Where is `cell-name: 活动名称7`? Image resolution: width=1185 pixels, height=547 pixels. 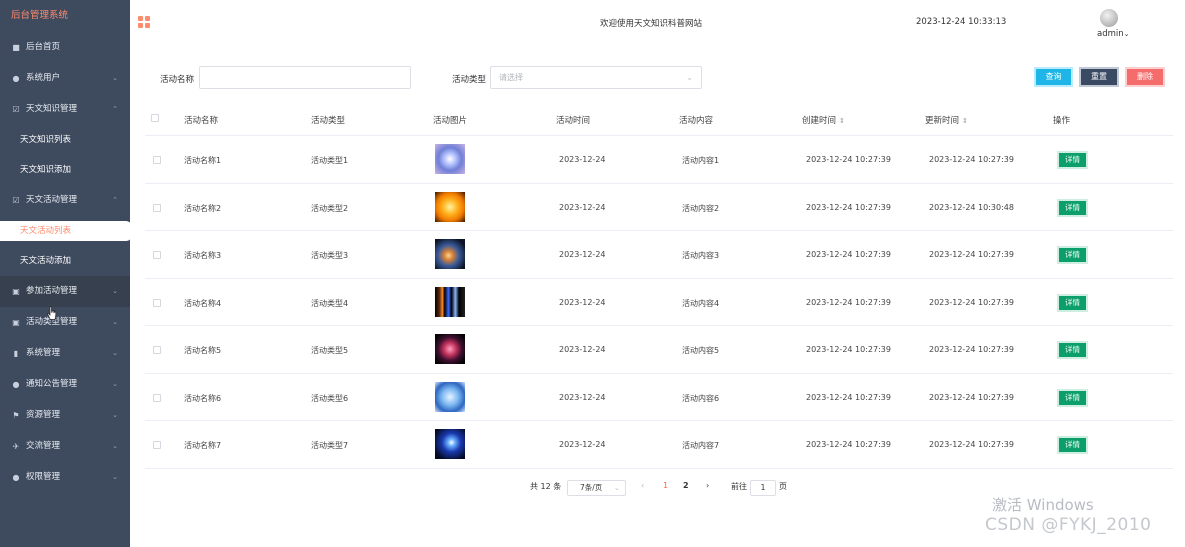
cell-name: 活动名称7 is located at coordinates (203, 445).